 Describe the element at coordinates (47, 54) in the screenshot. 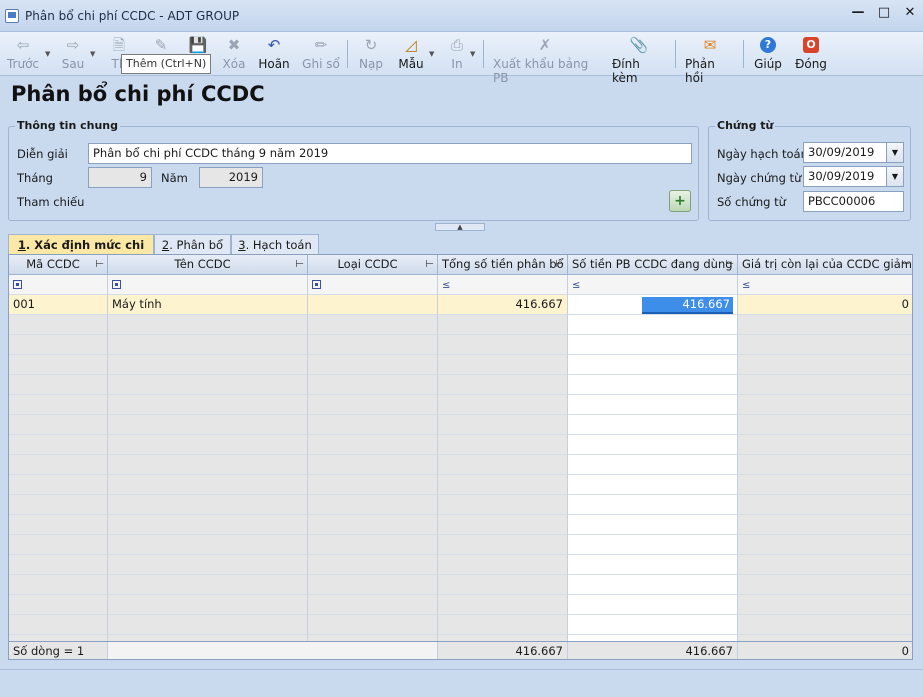

I see `prev-dropdown-icon: ▼` at that location.